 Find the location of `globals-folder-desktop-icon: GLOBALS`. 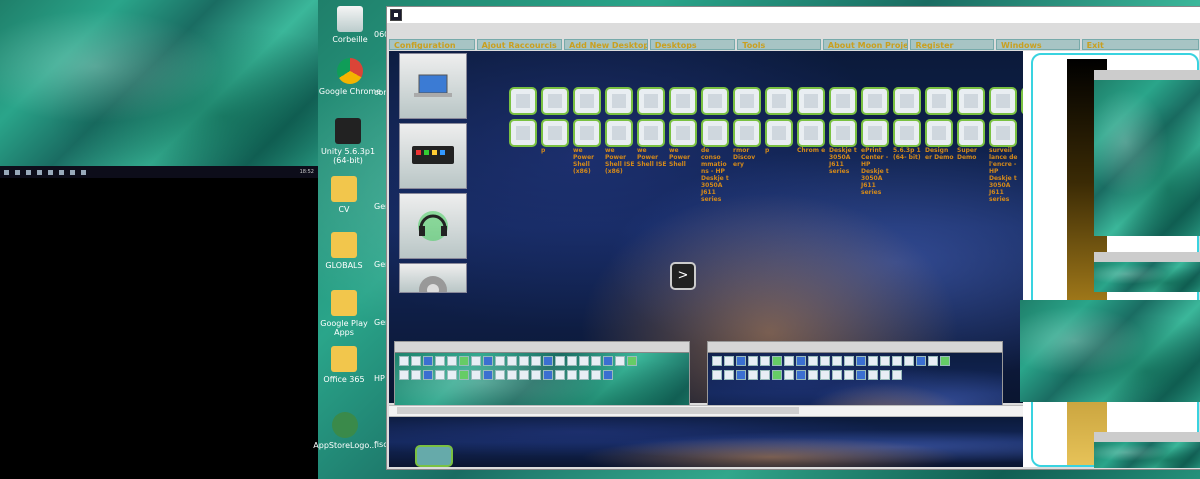

globals-folder-desktop-icon: GLOBALS is located at coordinates (344, 251).